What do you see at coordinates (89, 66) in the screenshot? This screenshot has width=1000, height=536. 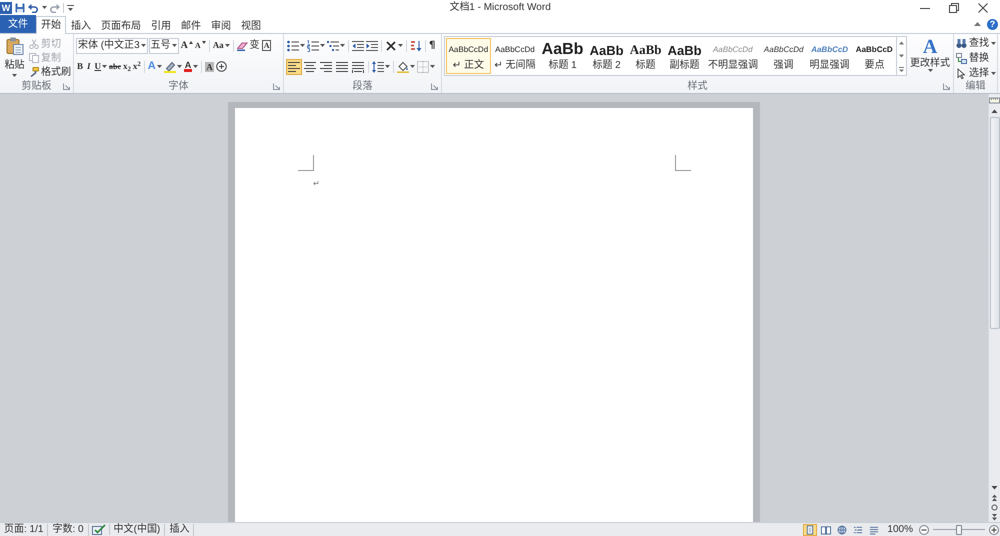 I see `italic-button: I` at bounding box center [89, 66].